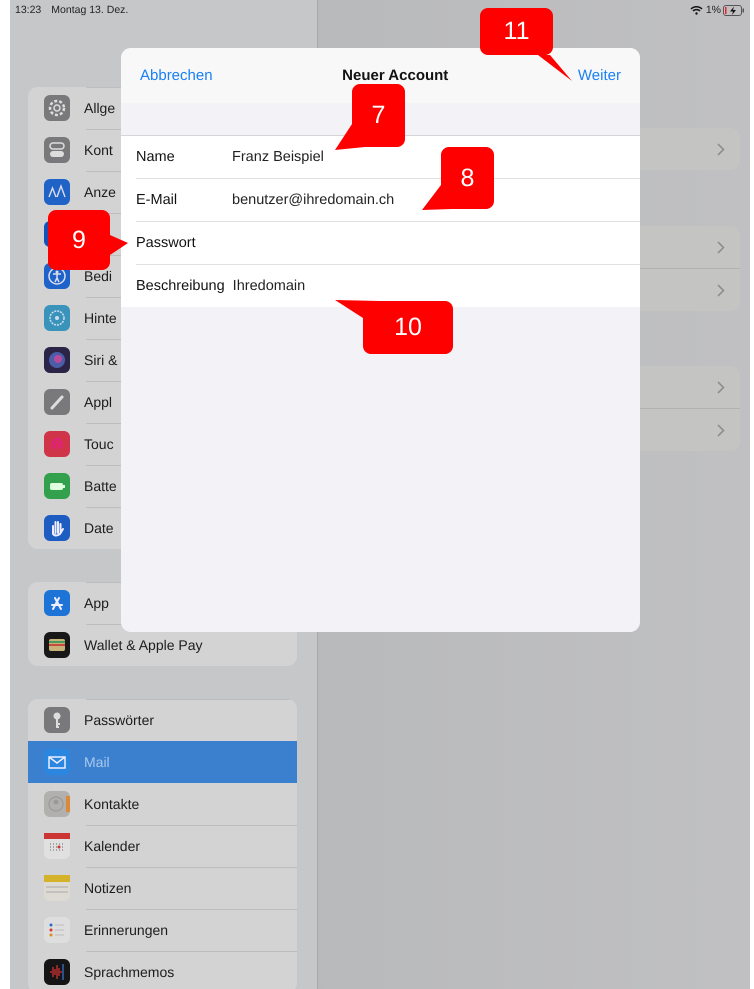 The width and height of the screenshot is (754, 989). Describe the element at coordinates (166, 243) in the screenshot. I see `field-label: Passwort` at that location.